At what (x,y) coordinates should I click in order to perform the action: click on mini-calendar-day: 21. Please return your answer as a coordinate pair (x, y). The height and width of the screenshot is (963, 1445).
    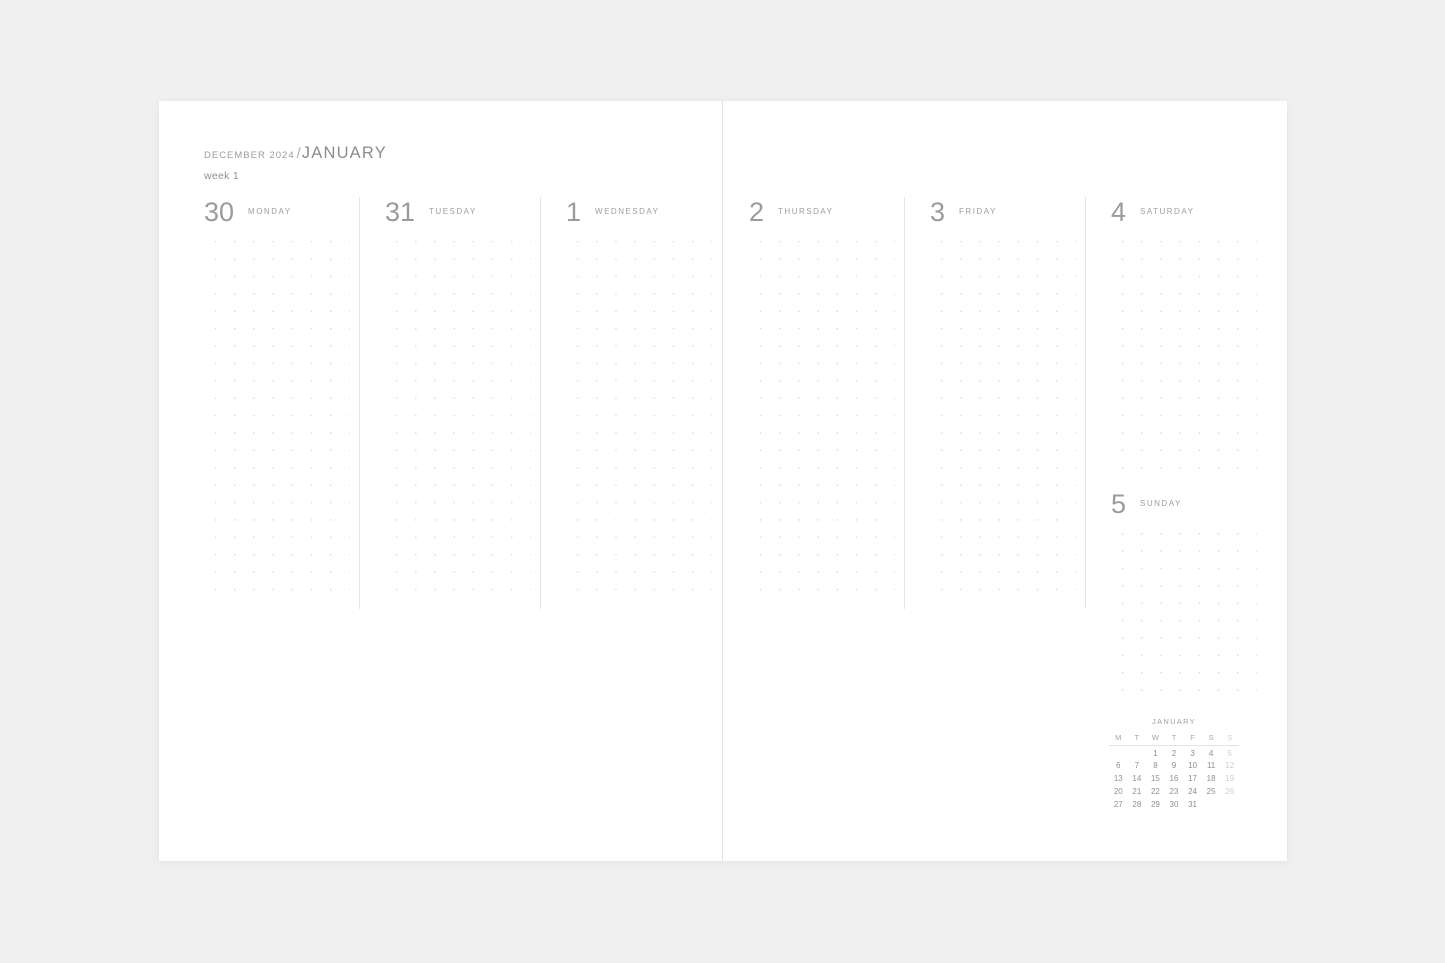
    Looking at the image, I should click on (1137, 790).